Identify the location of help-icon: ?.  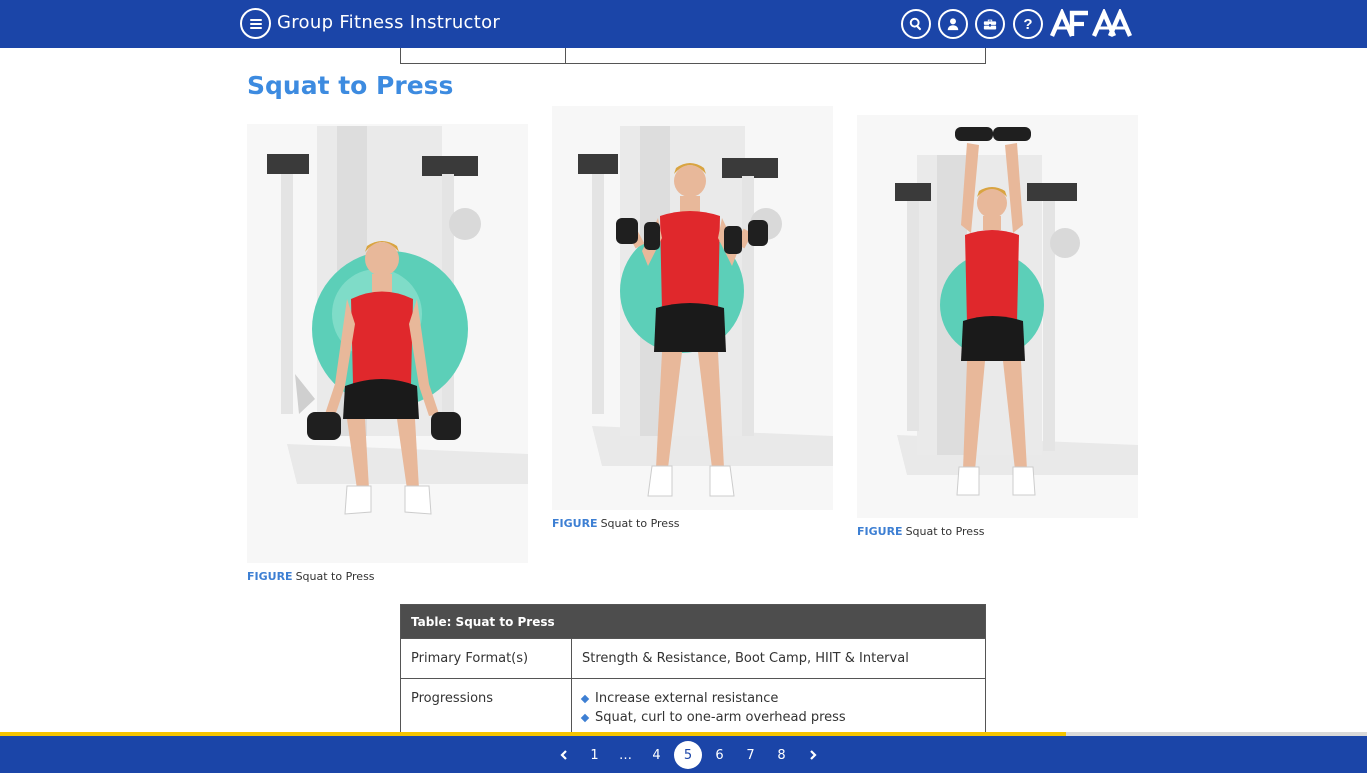
(1028, 24).